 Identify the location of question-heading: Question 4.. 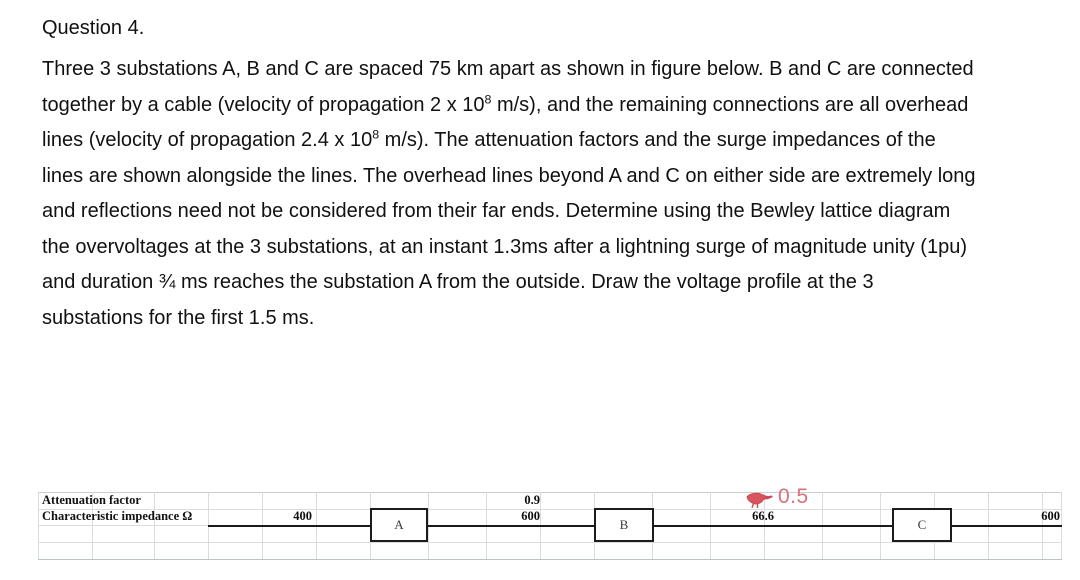
(93, 28).